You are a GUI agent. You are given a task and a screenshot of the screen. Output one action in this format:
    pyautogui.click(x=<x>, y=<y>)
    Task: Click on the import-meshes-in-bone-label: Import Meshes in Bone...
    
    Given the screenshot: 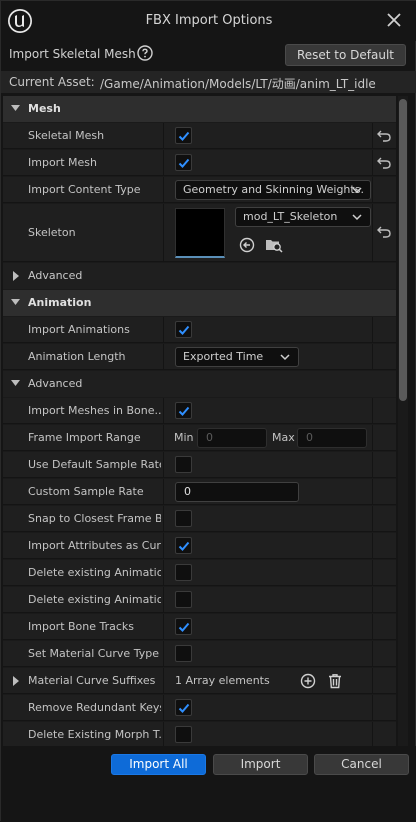 What is the action you would take?
    pyautogui.click(x=94, y=410)
    